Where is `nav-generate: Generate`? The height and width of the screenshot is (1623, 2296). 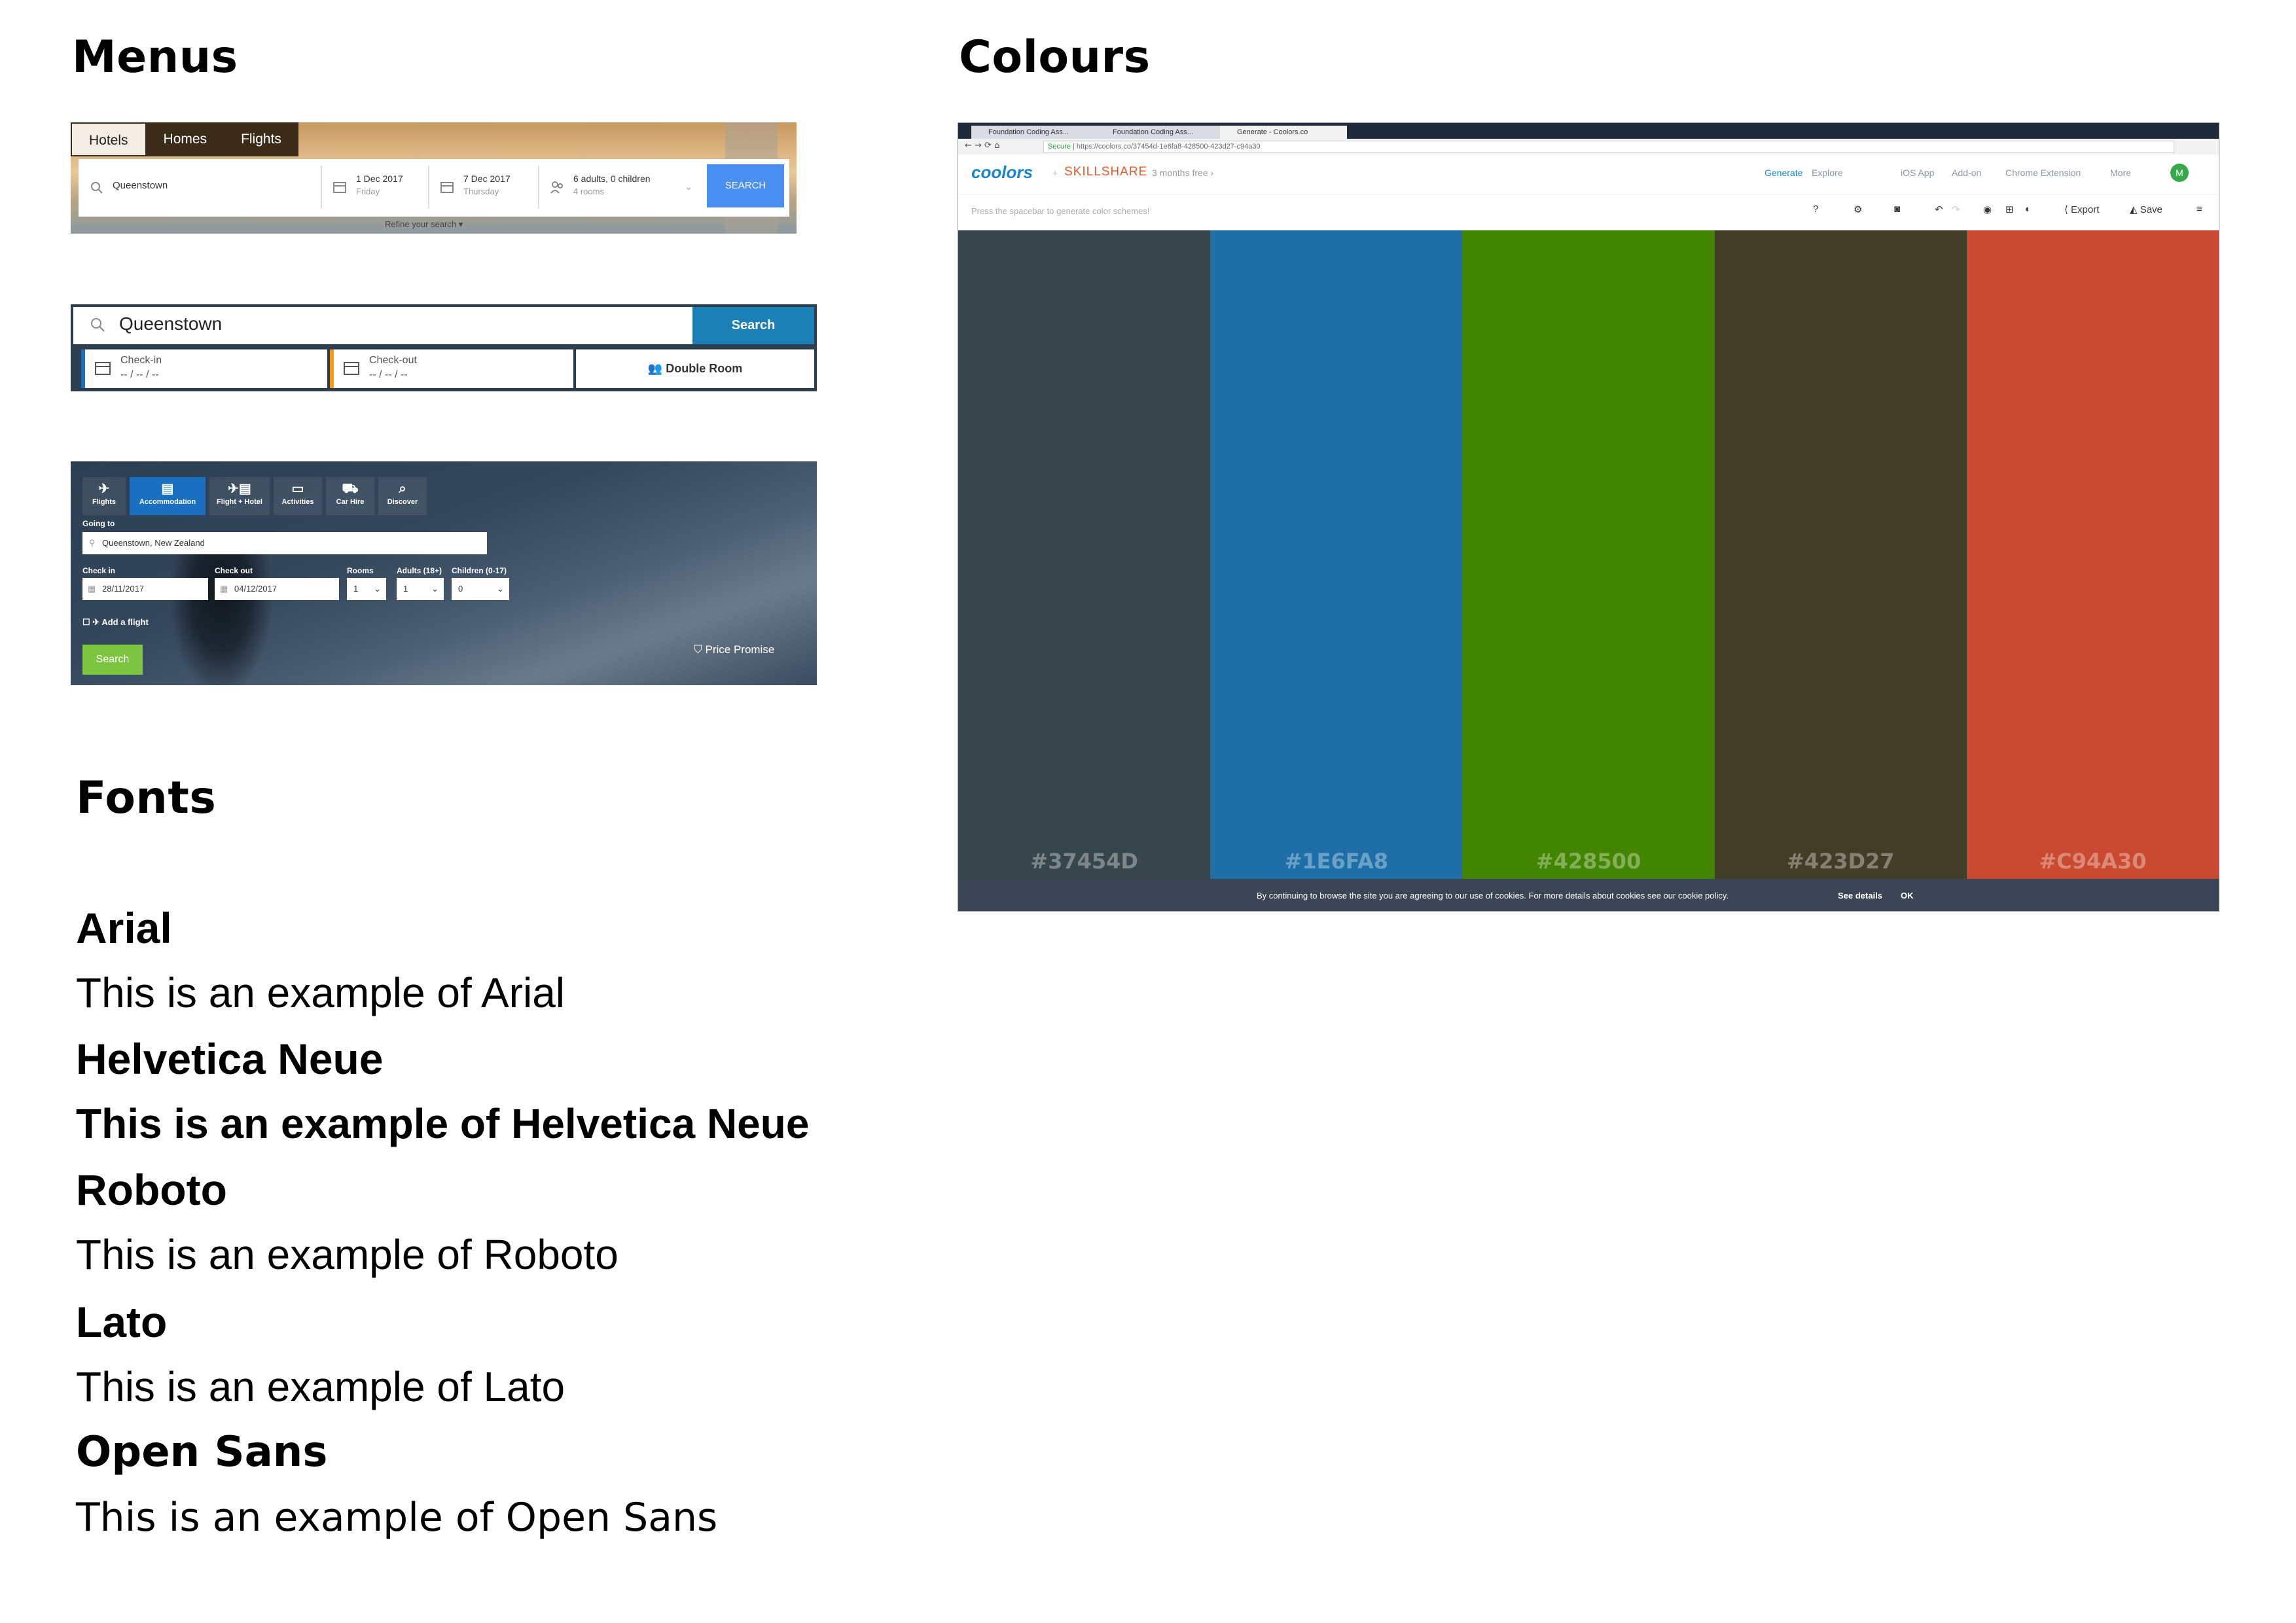
nav-generate: Generate is located at coordinates (1784, 173).